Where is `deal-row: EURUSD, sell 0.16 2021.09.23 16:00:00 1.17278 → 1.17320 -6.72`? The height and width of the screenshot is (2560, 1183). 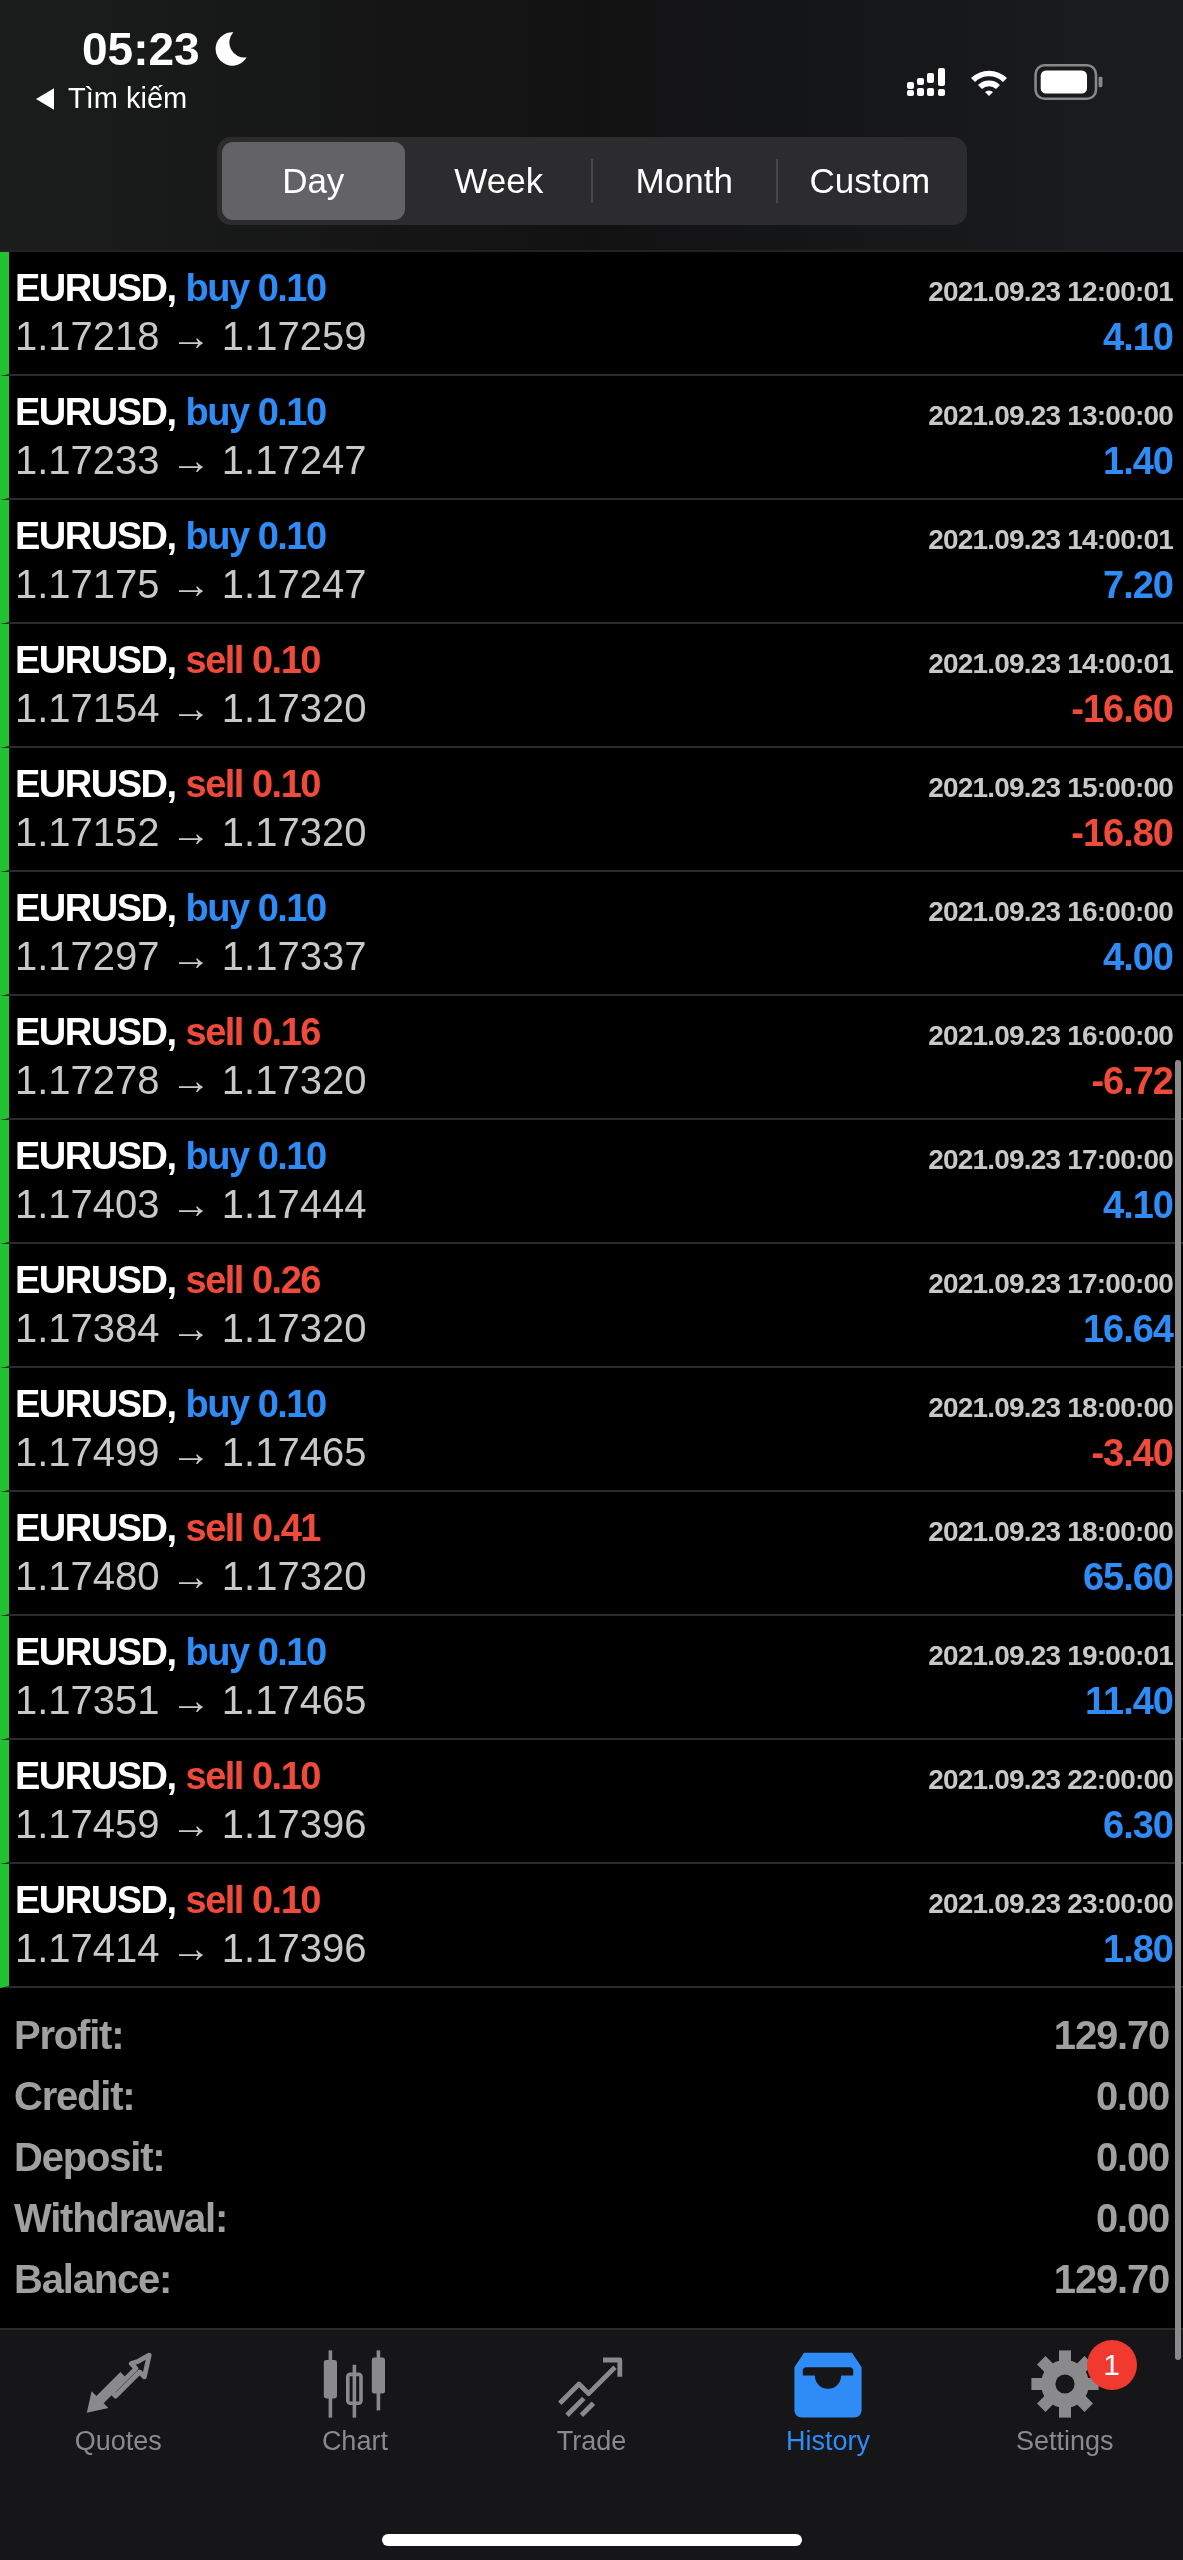 deal-row: EURUSD, sell 0.16 2021.09.23 16:00:00 1.17278 → 1.17320 -6.72 is located at coordinates (591, 1058).